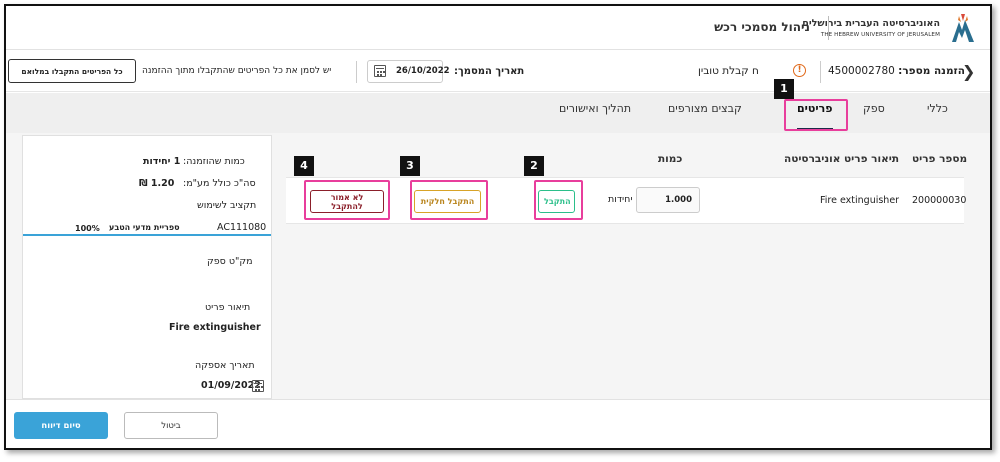  Describe the element at coordinates (841, 159) in the screenshot. I see `column-header-description: תיאור פריט אוניברסיטה` at that location.